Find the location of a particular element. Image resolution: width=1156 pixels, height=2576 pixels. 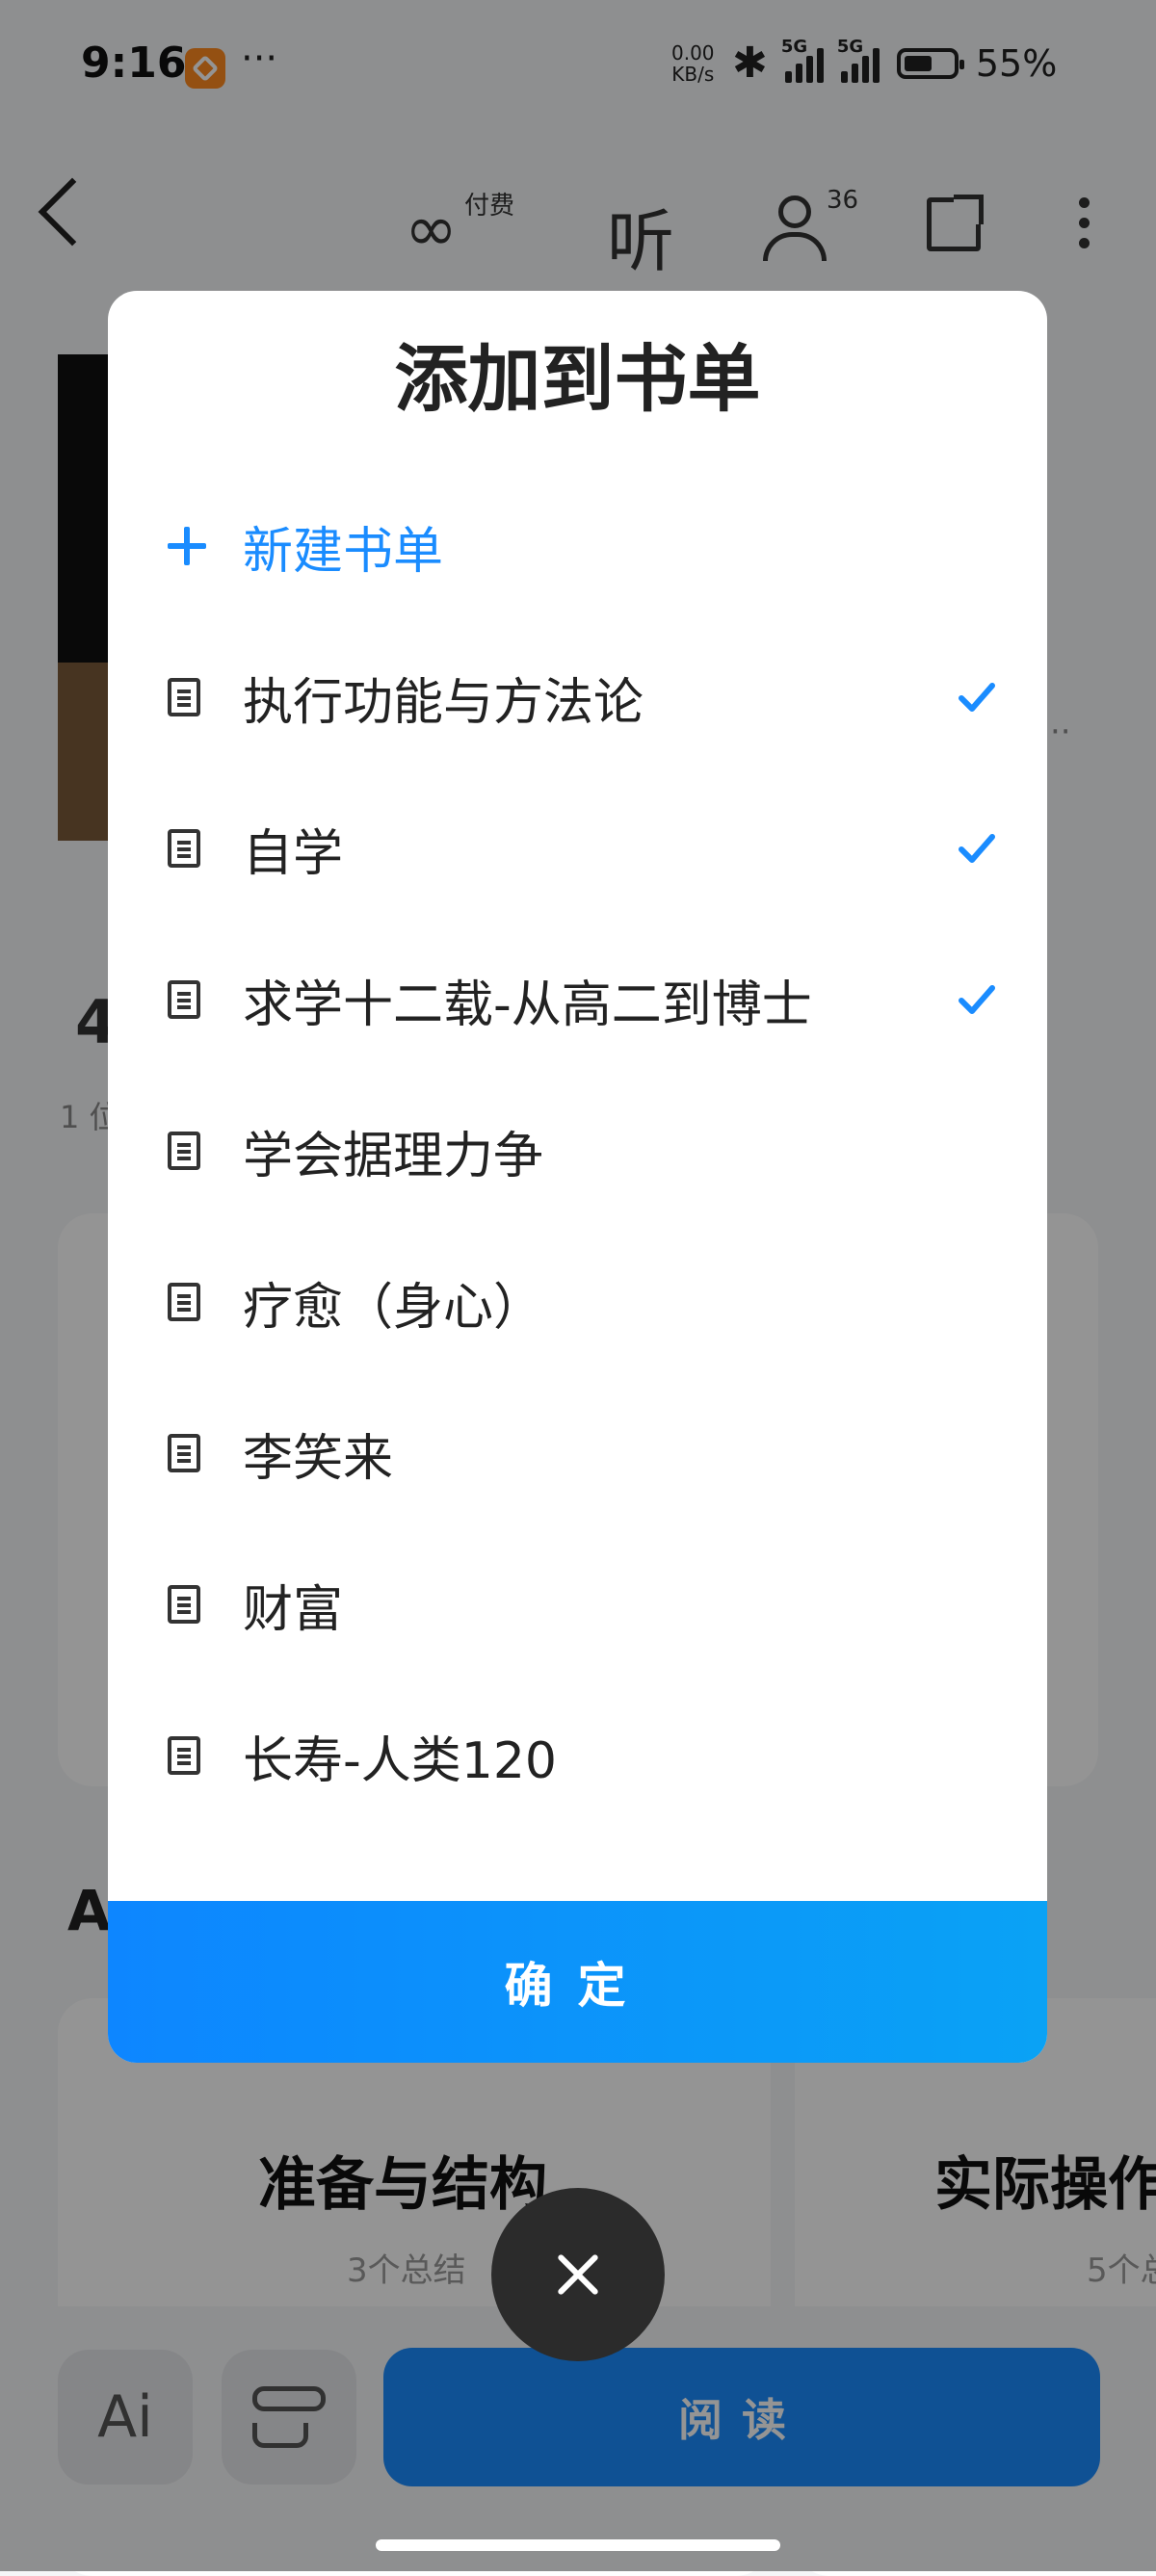

booklist-item-label: 长寿-人类120 is located at coordinates (400, 1760).